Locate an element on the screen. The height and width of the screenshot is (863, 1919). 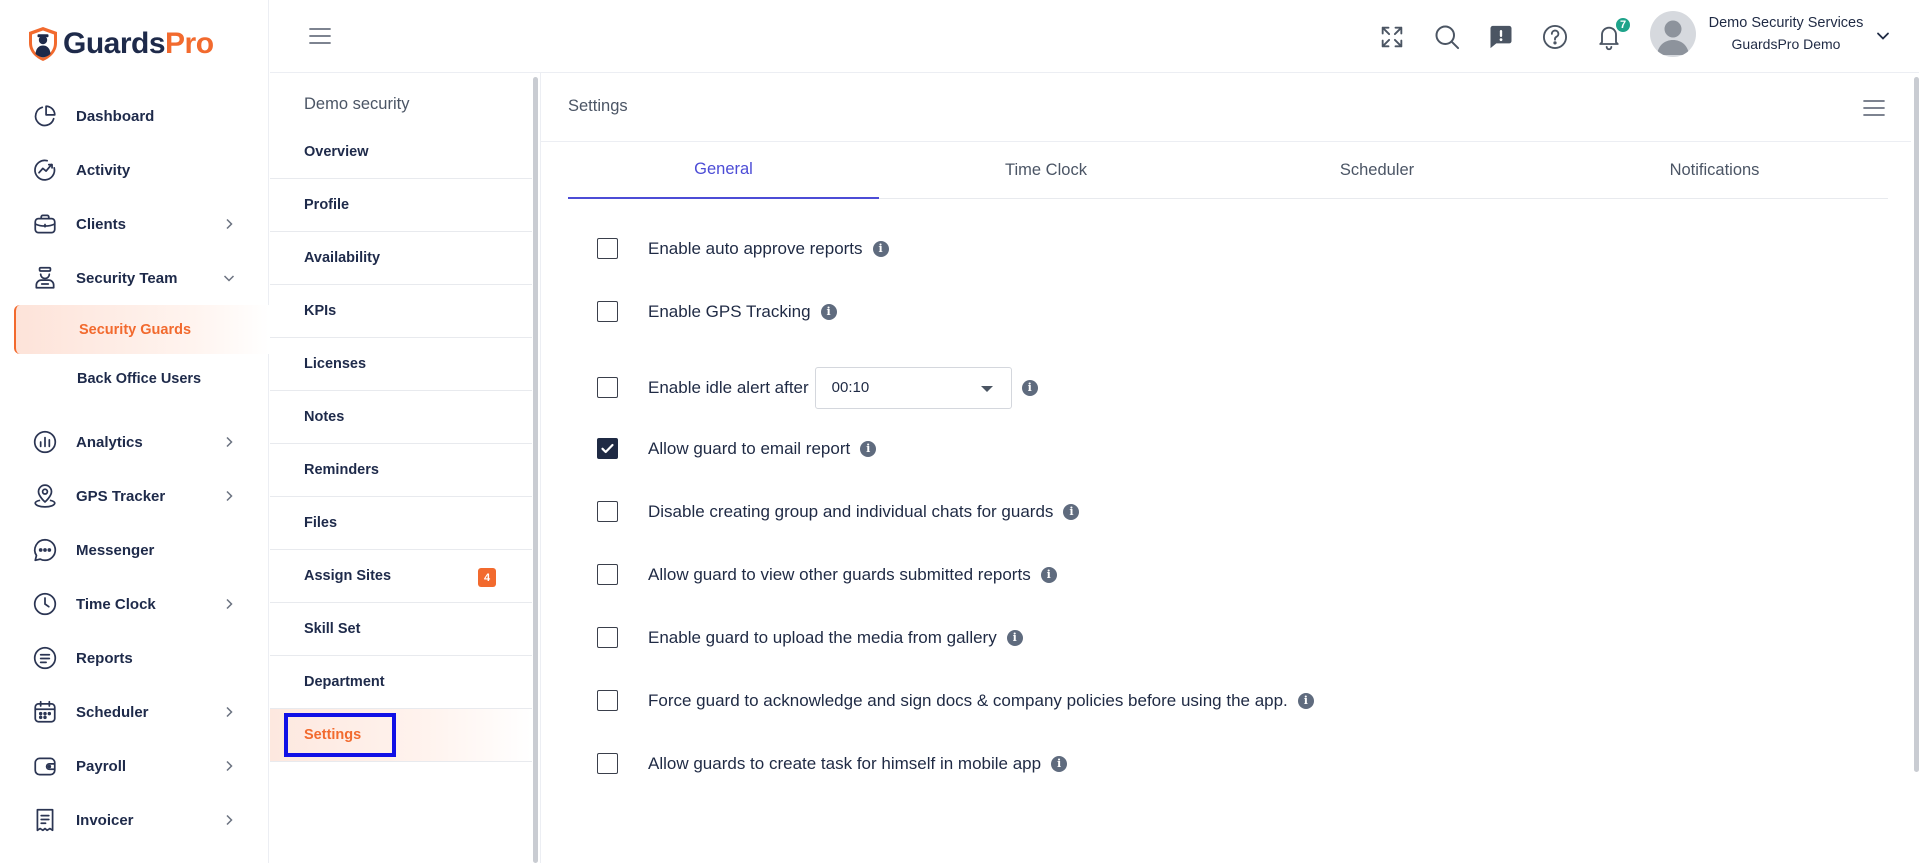
search-icon is located at coordinates (1447, 37).